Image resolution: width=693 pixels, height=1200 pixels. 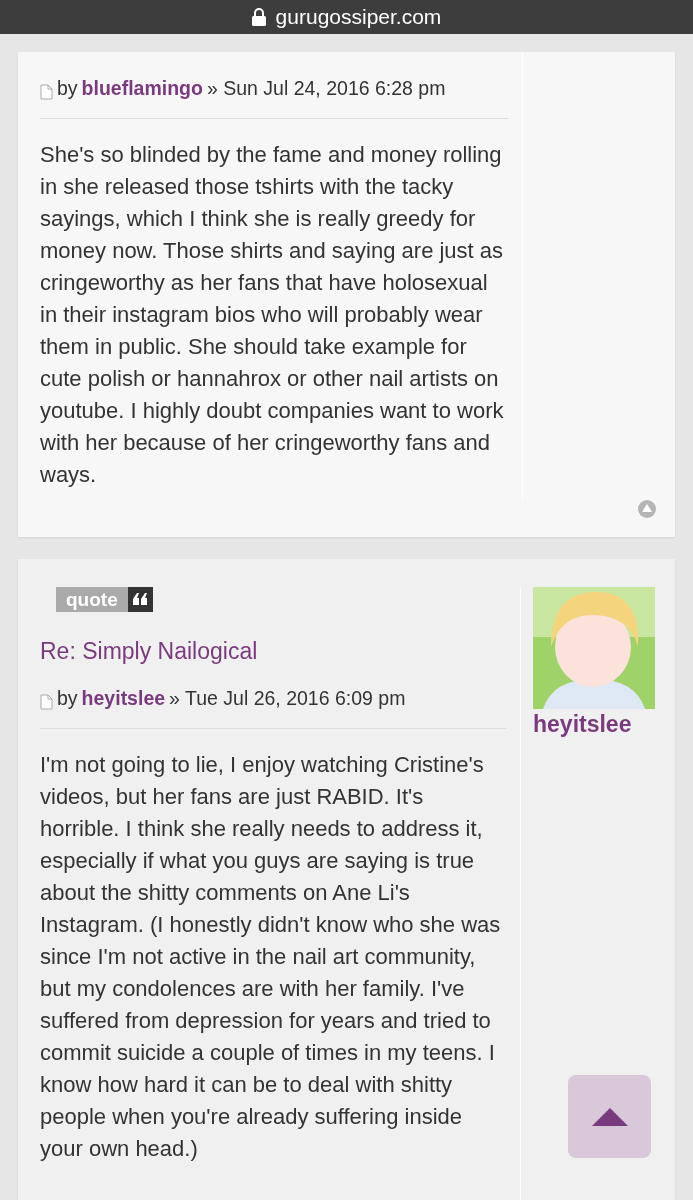 I want to click on author-link: blueflamingo, so click(x=142, y=88).